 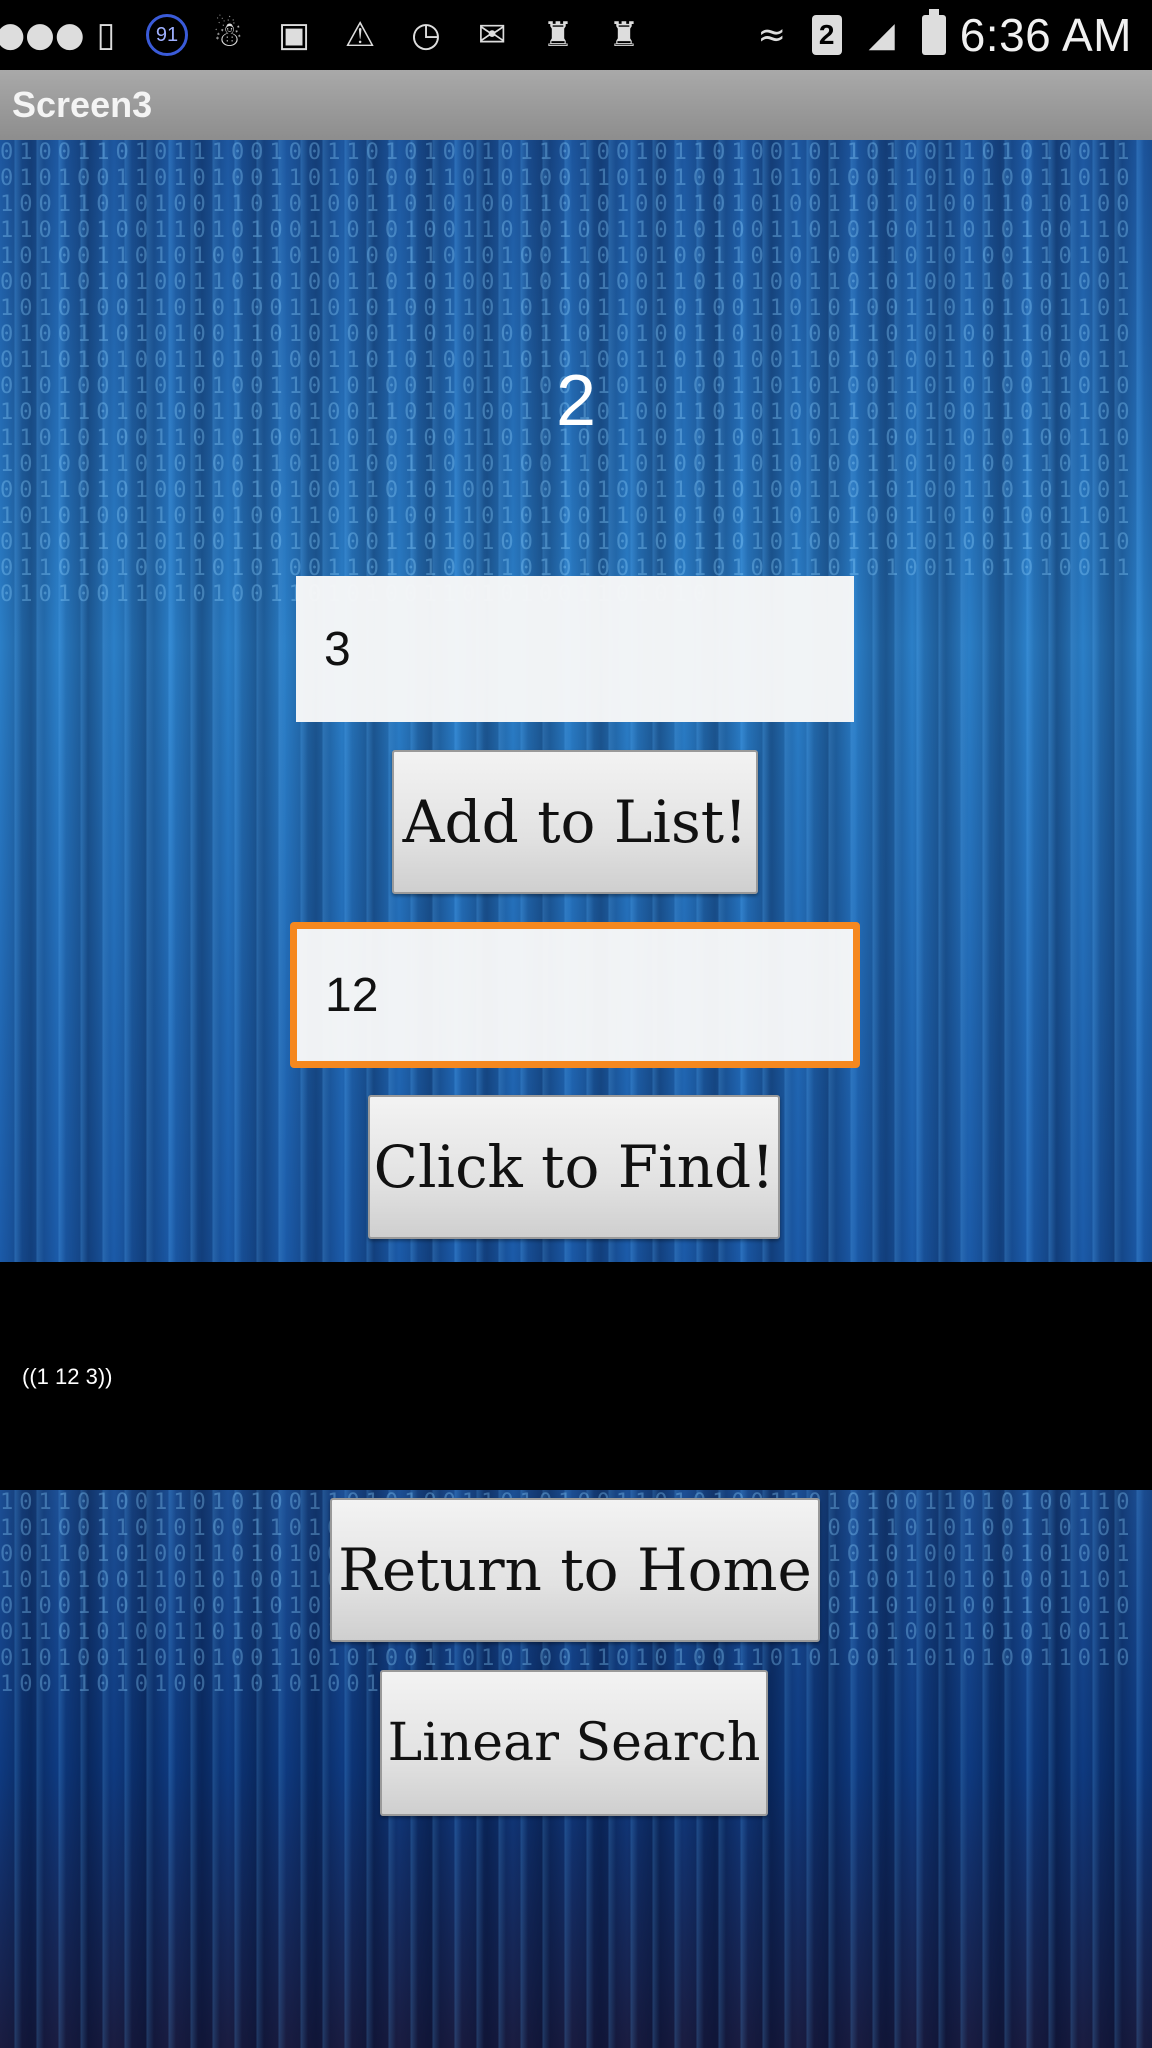 I want to click on return-to-home-button: Return to Home, so click(x=575, y=1570).